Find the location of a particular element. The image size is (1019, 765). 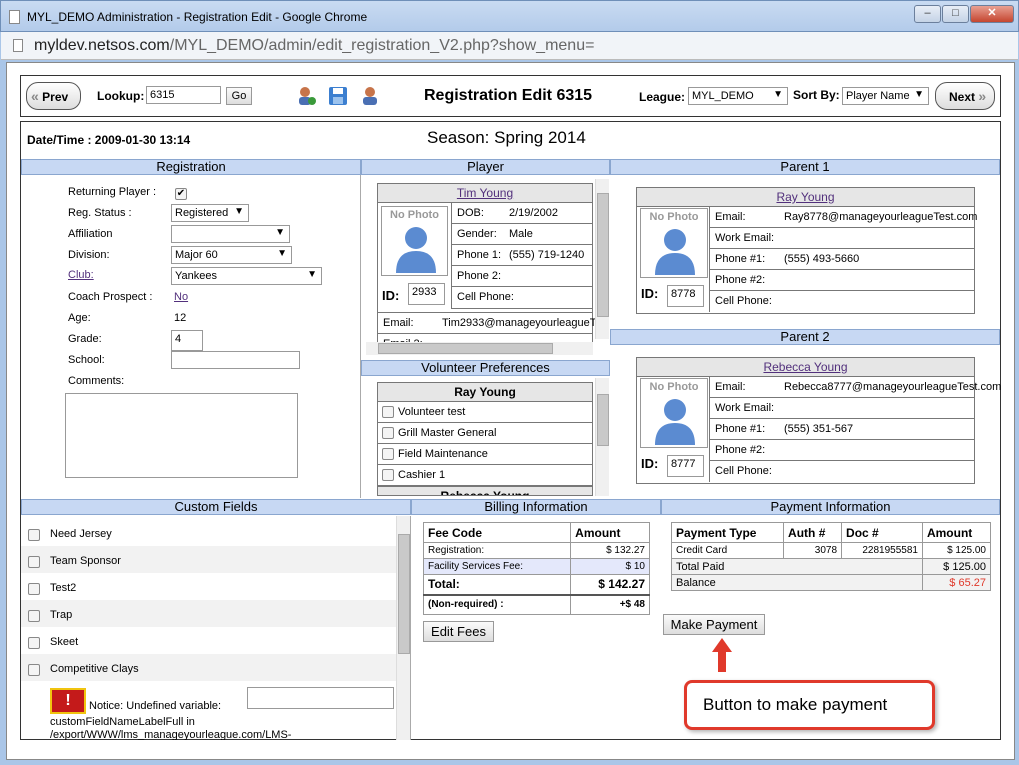

parent1-photo: No Photo is located at coordinates (674, 243).